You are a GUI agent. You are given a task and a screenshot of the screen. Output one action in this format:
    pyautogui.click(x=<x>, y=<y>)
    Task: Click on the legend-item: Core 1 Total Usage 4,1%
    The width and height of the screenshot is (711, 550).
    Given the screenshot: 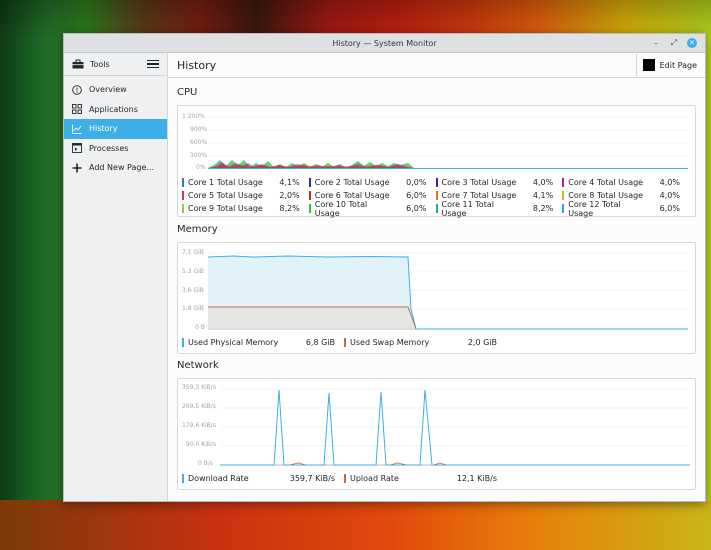 What is the action you would take?
    pyautogui.click(x=245, y=182)
    